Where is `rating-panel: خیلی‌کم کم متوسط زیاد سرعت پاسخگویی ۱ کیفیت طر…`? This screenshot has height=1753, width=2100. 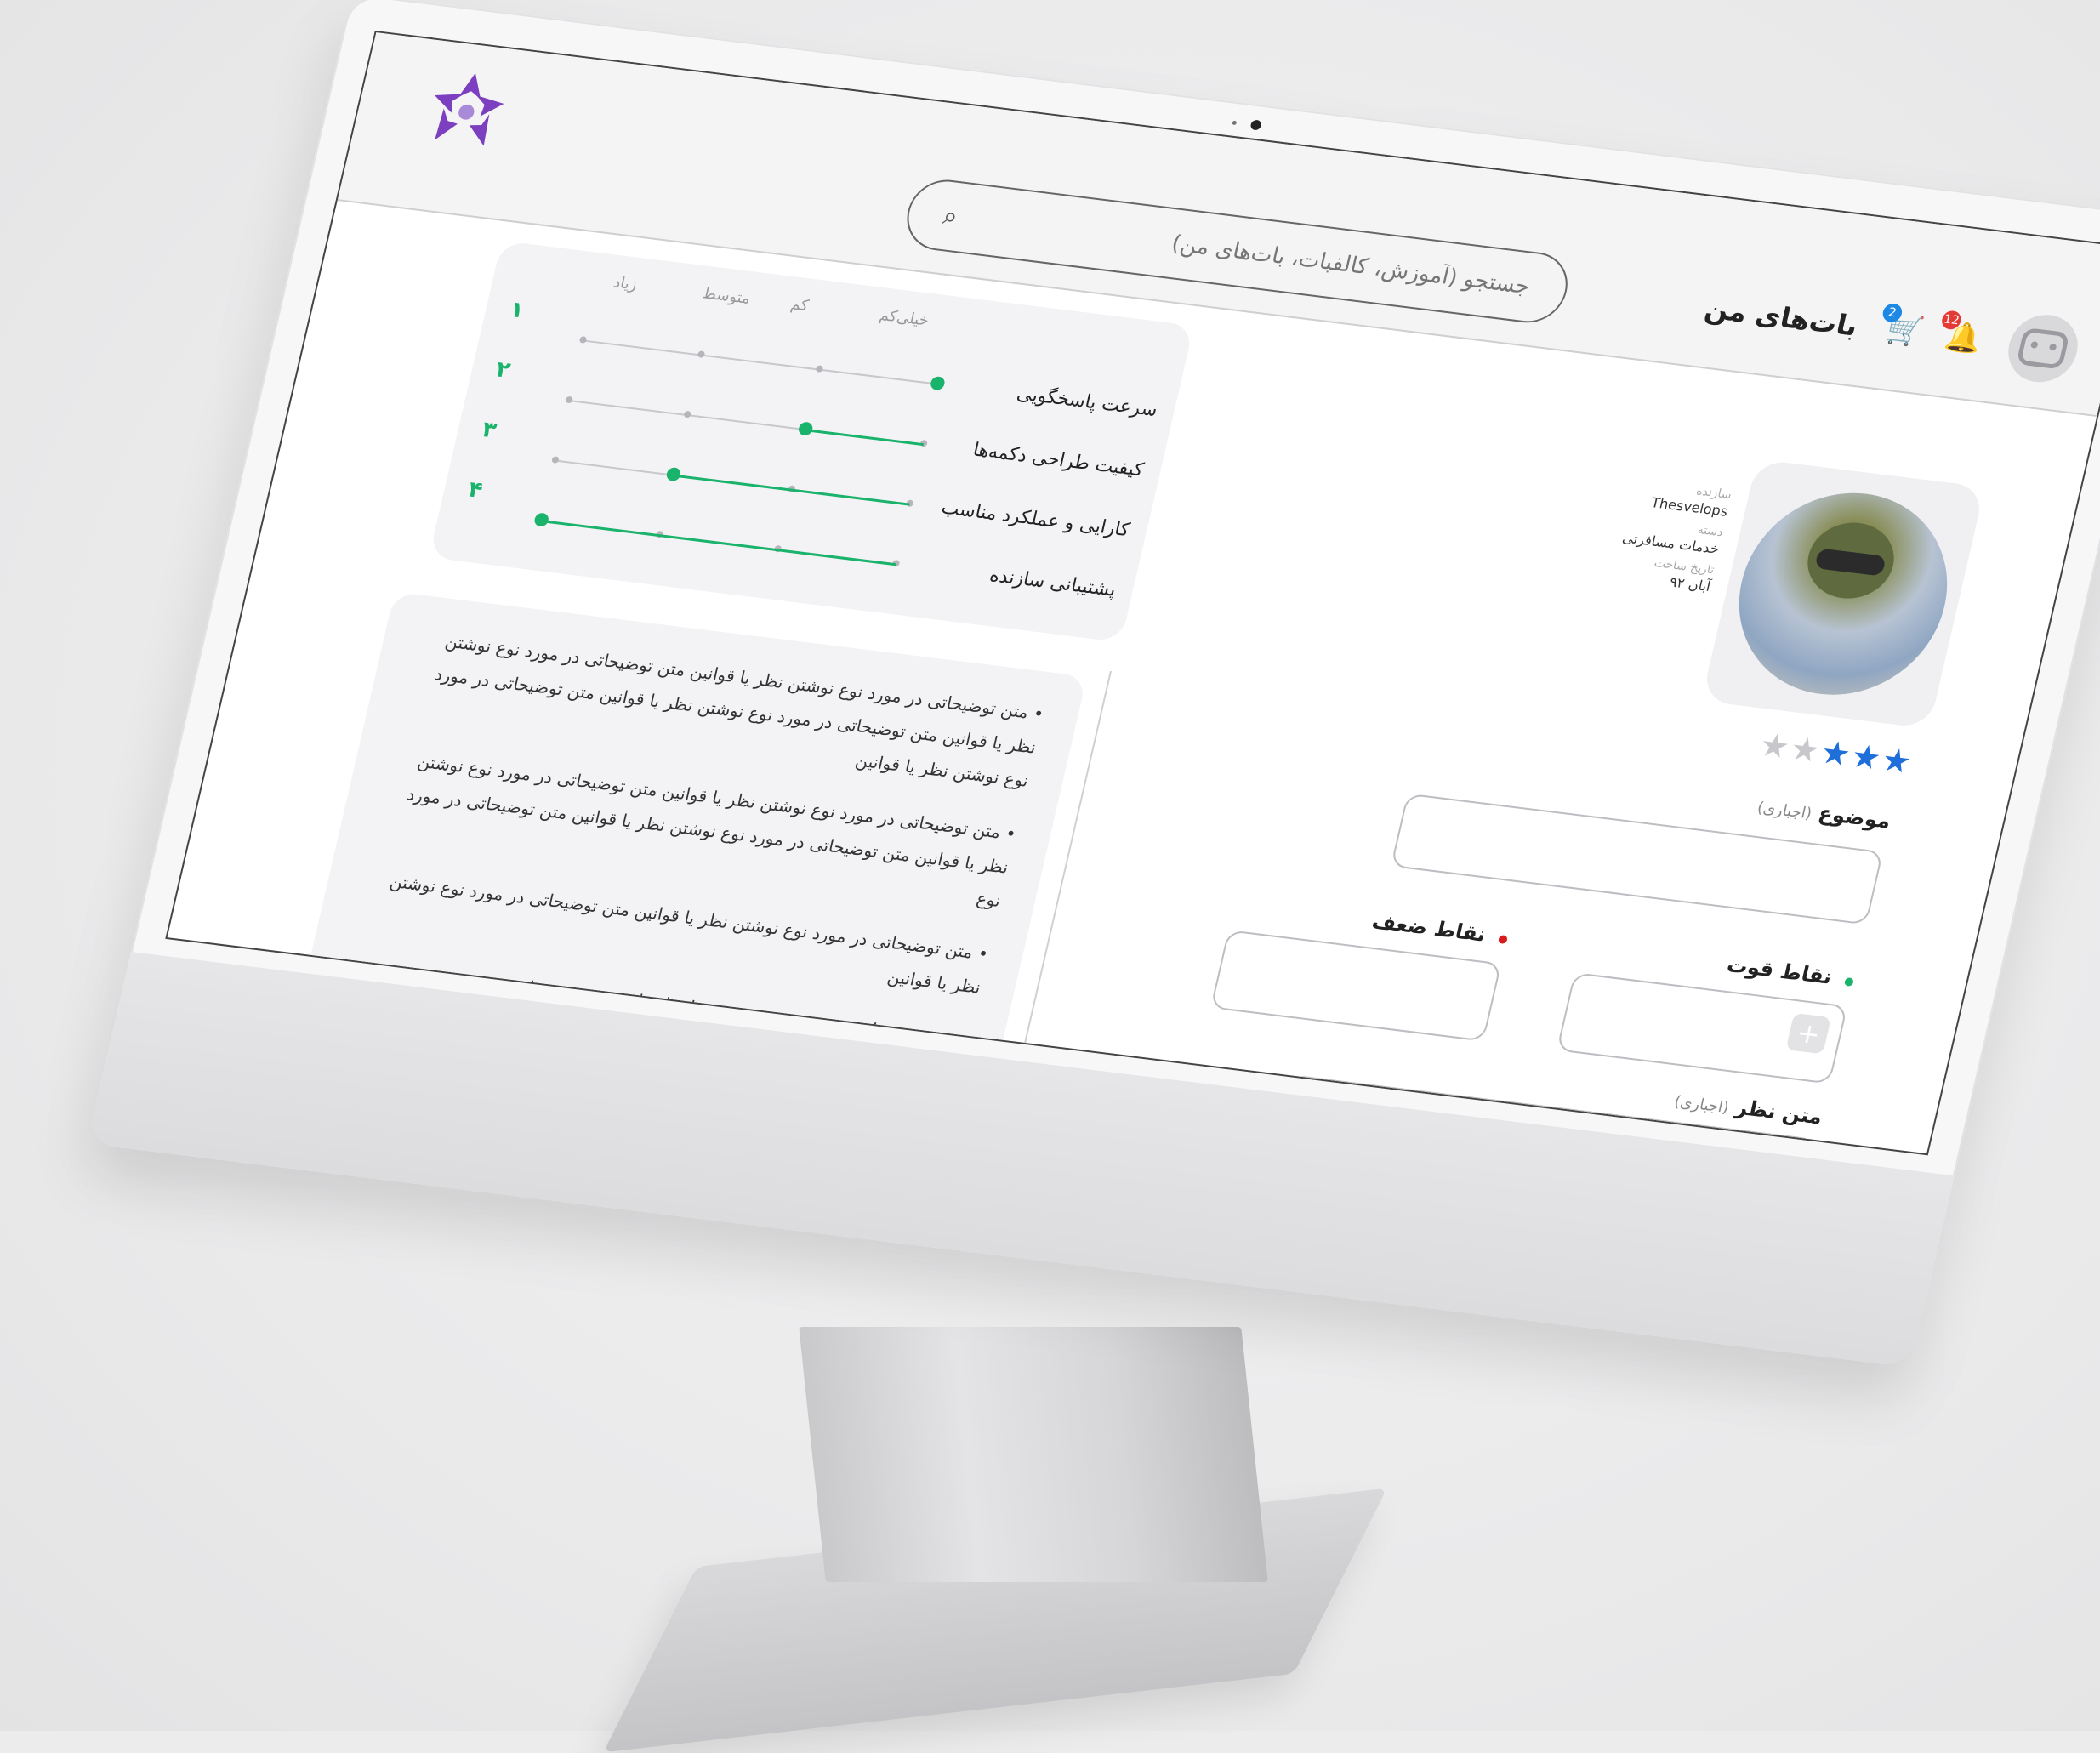
rating-panel: خیلی‌کم کم متوسط زیاد سرعت پاسخگویی ۱ کیفیت طر… is located at coordinates (811, 441).